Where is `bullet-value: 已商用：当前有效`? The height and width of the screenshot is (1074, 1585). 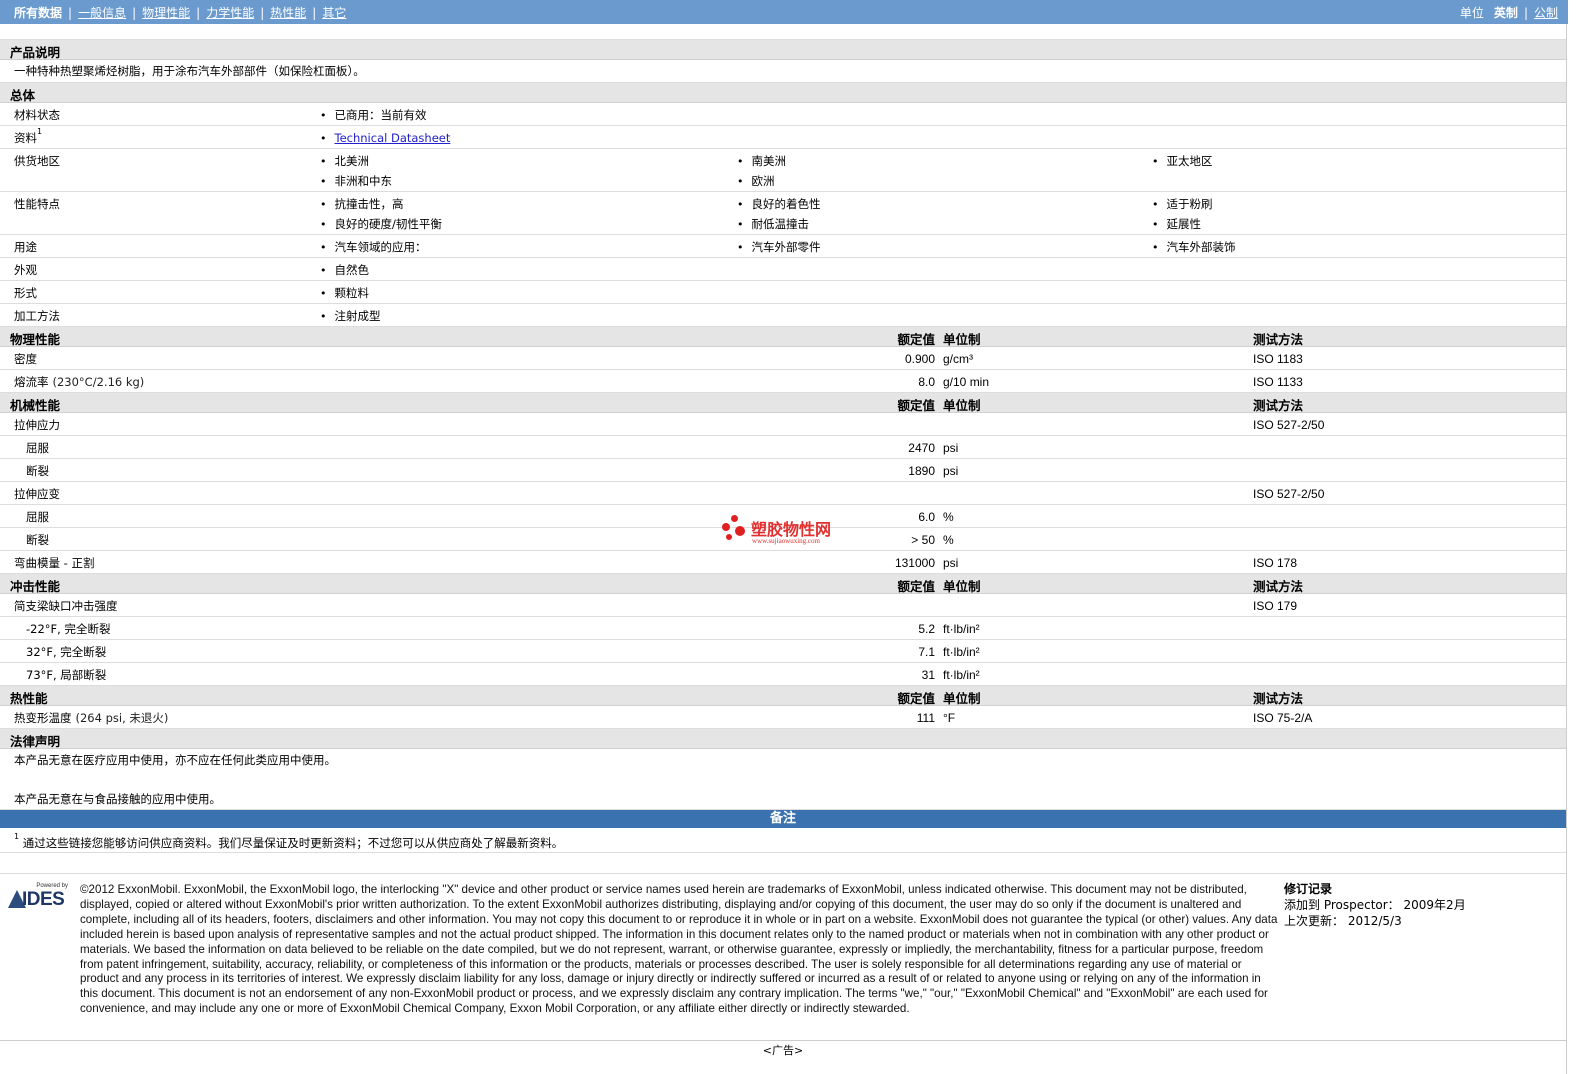
bullet-value: 已商用：当前有效 is located at coordinates (373, 115).